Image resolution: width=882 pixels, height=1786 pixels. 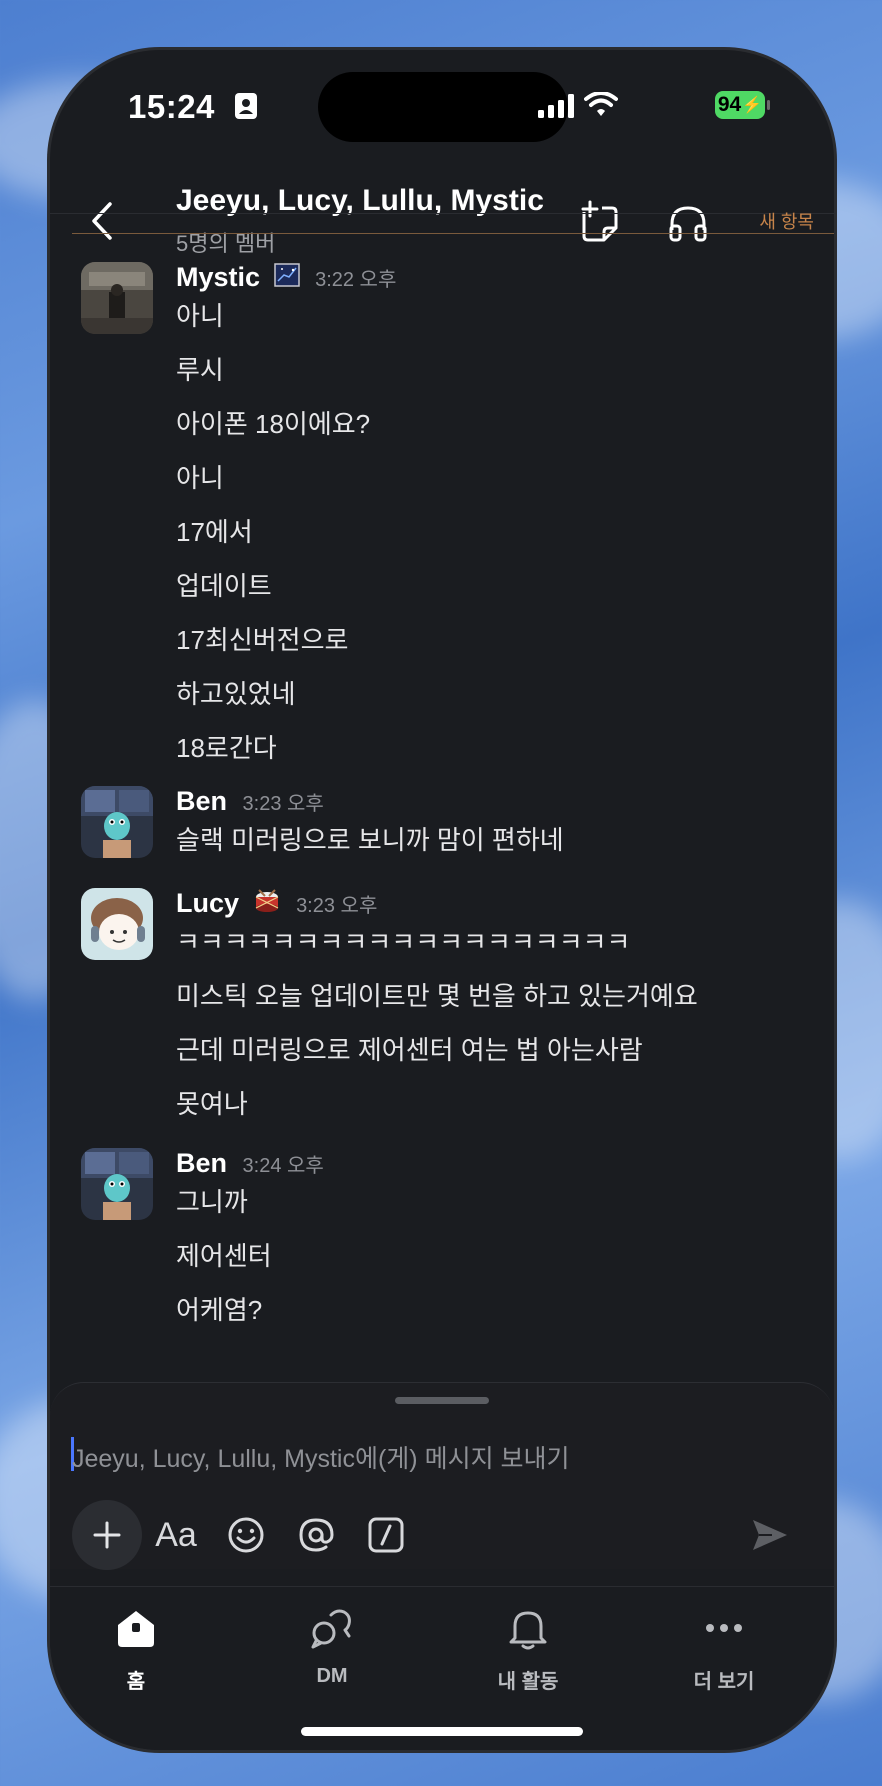 What do you see at coordinates (267, 904) in the screenshot?
I see `drum-emoji-icon` at bounding box center [267, 904].